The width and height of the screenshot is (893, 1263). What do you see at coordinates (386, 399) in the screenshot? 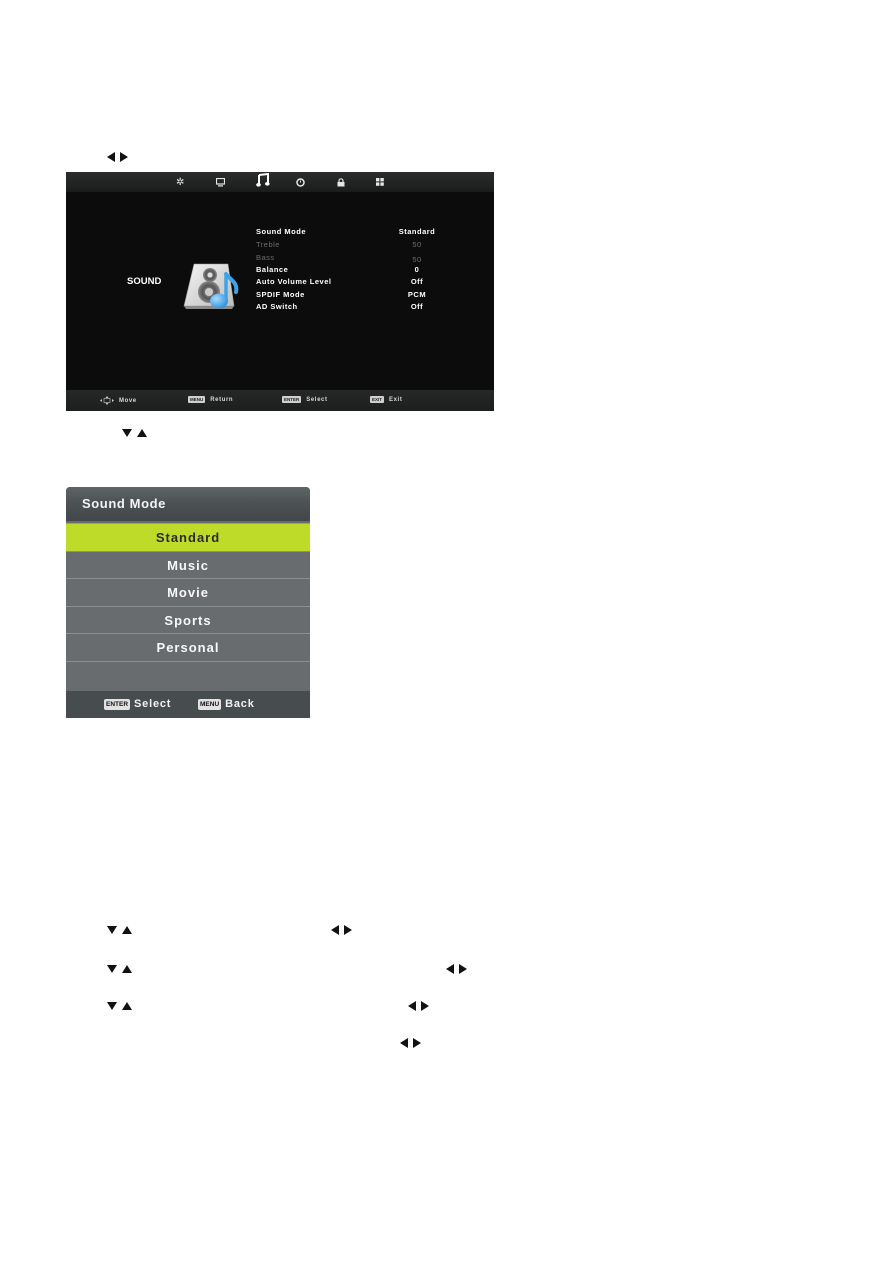
I see `hint-exit: EXIT Exit` at bounding box center [386, 399].